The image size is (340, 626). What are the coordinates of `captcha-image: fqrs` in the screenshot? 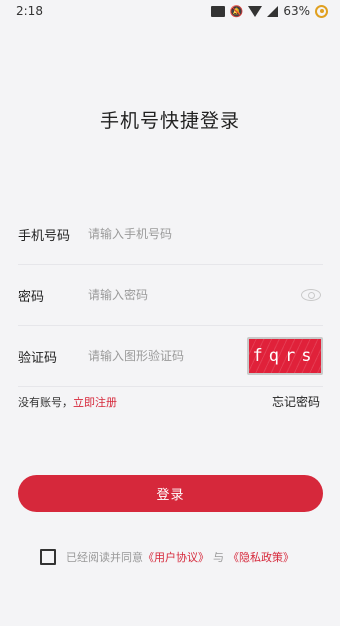 It's located at (285, 356).